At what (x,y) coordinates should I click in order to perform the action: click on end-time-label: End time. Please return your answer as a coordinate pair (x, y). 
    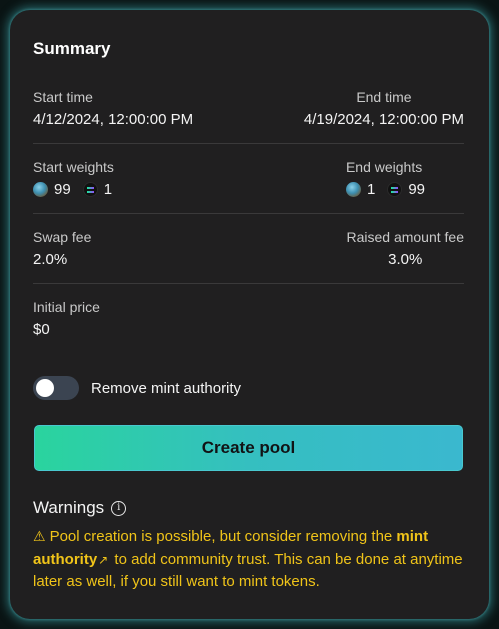
    Looking at the image, I should click on (384, 97).